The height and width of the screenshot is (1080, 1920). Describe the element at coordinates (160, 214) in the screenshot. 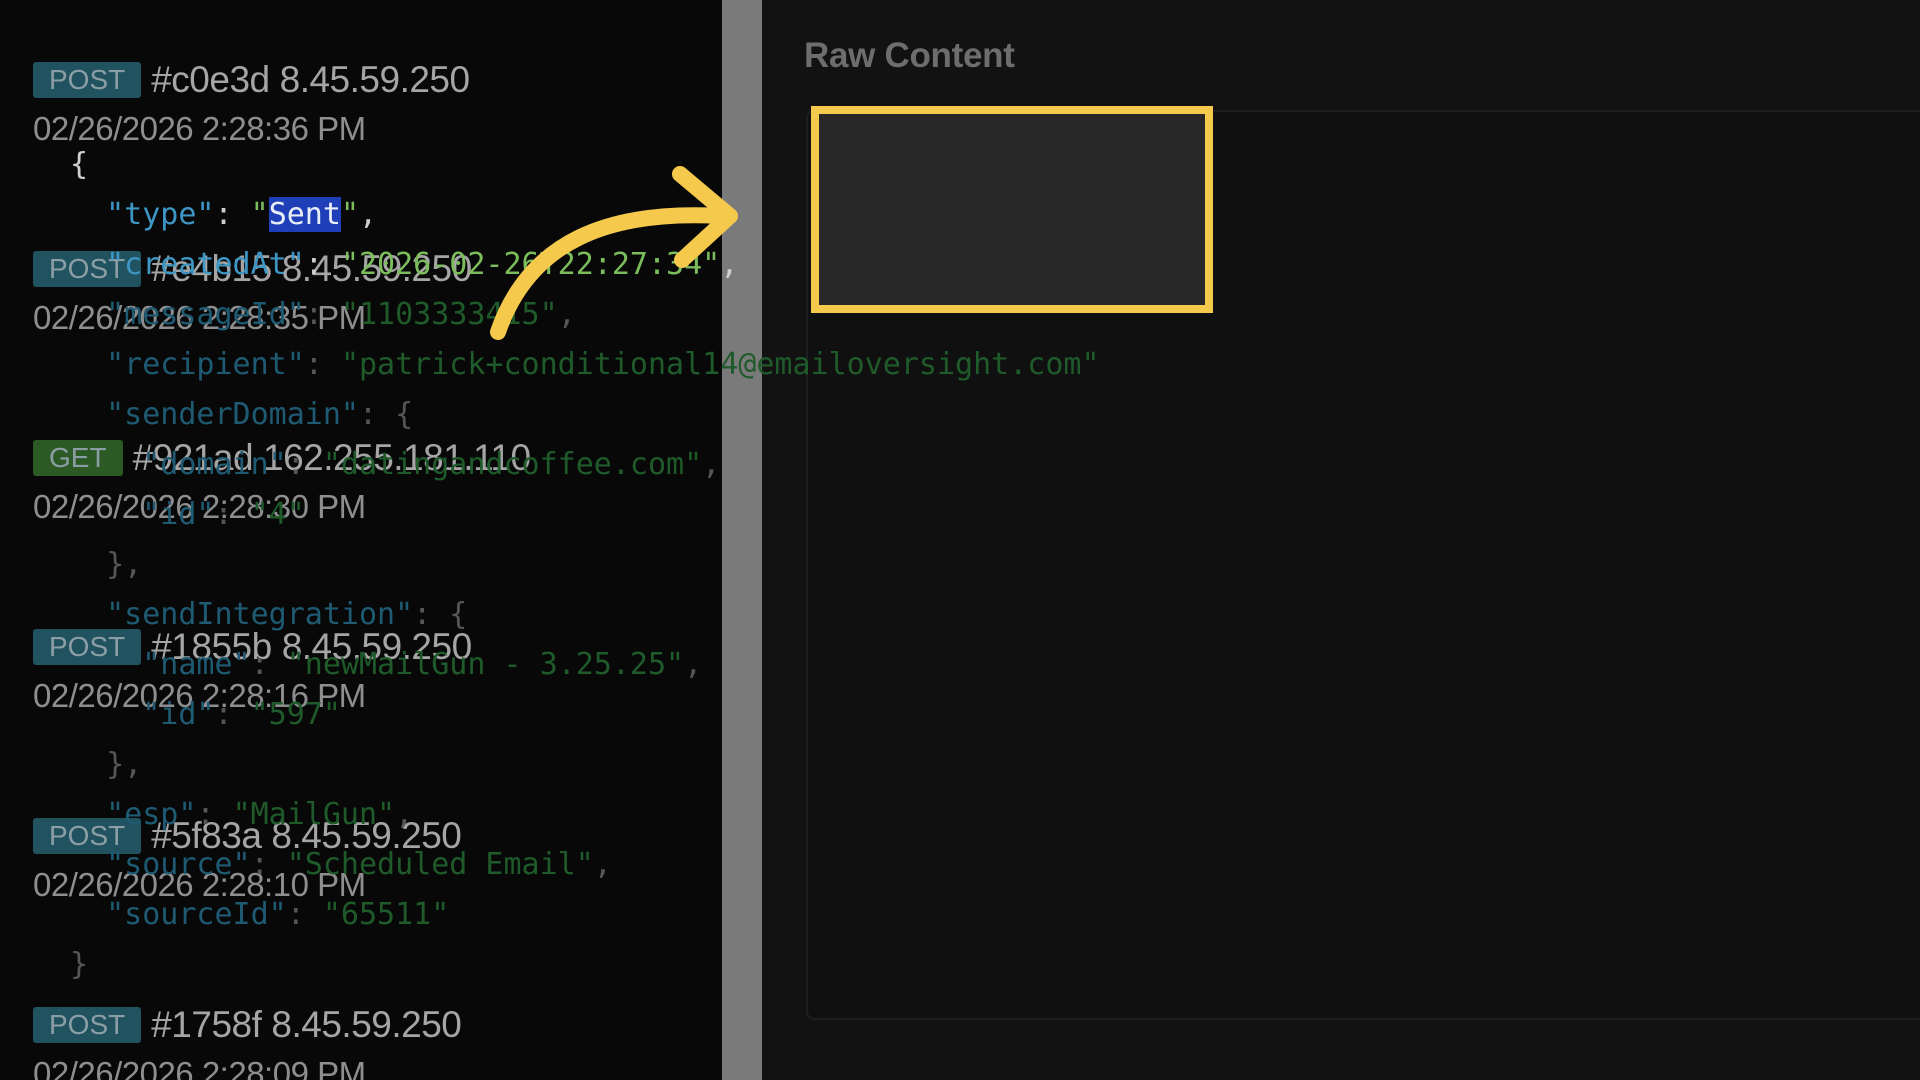

I see `json-key: "type"` at that location.